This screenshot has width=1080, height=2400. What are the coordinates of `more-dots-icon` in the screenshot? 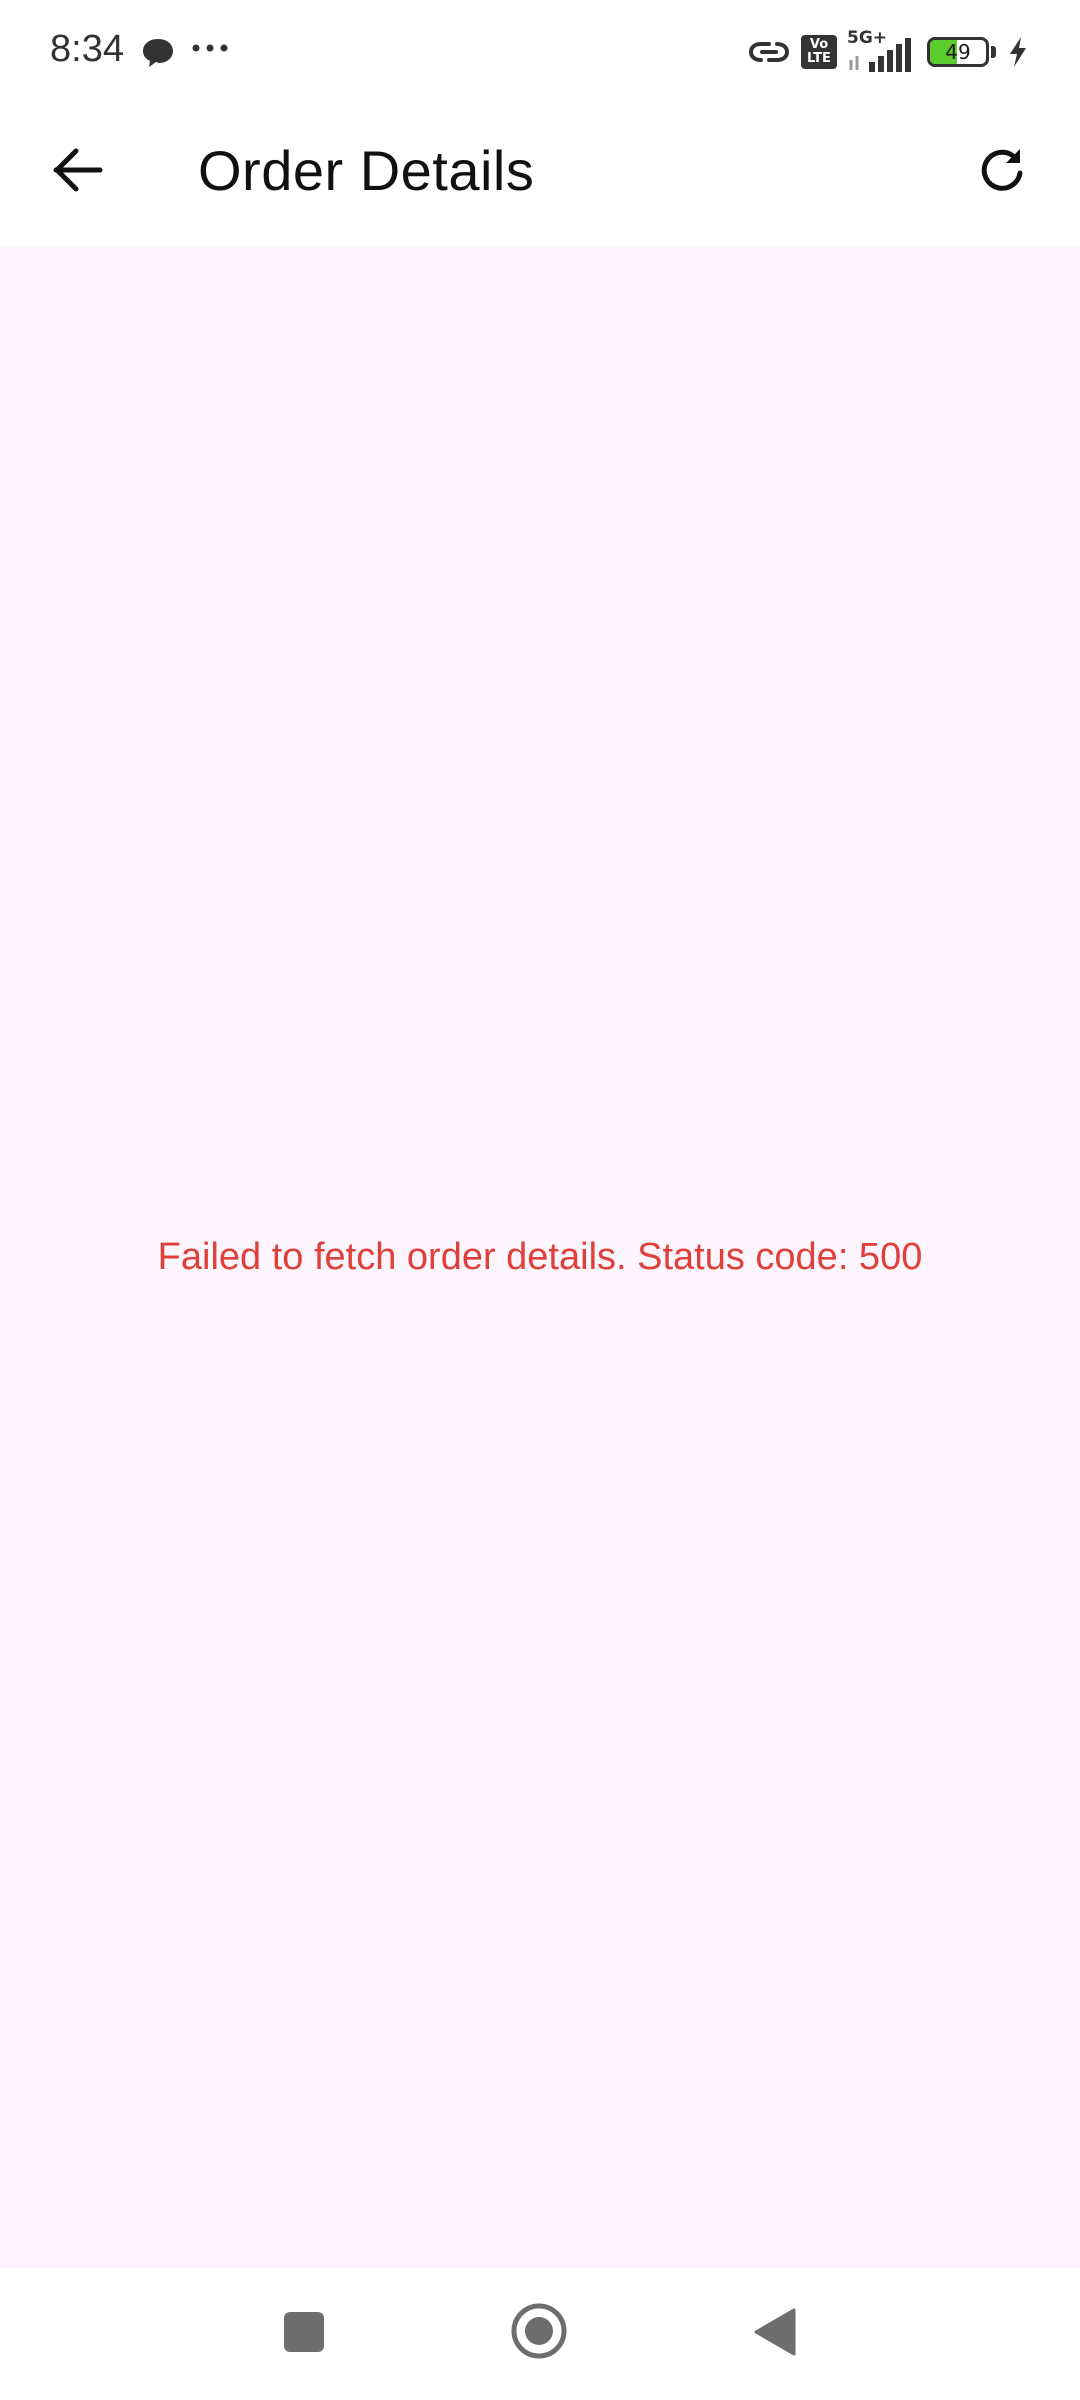 It's located at (210, 48).